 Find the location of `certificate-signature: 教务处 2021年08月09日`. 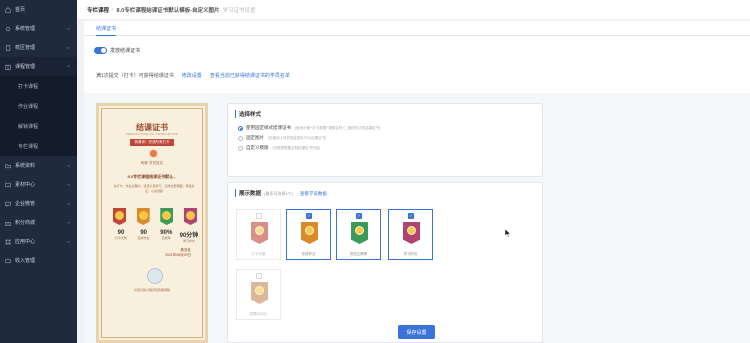

certificate-signature: 教务处 2021年08月09日 is located at coordinates (178, 253).